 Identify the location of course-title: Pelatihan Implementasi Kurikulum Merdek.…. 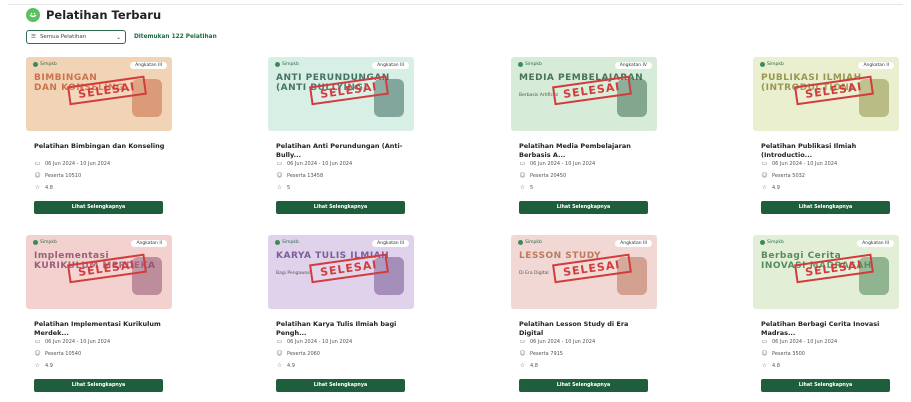
(100, 329).